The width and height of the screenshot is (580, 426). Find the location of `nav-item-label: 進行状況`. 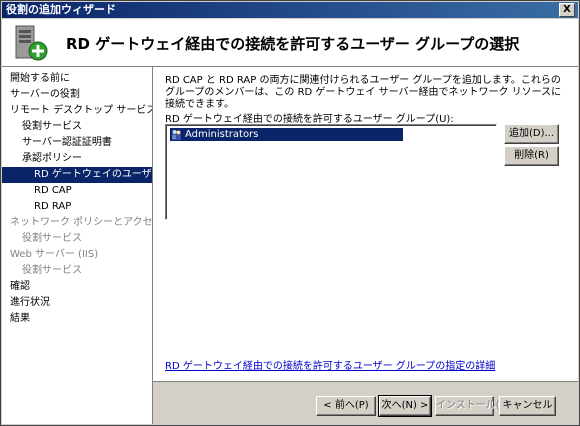

nav-item-label: 進行状況 is located at coordinates (30, 302).